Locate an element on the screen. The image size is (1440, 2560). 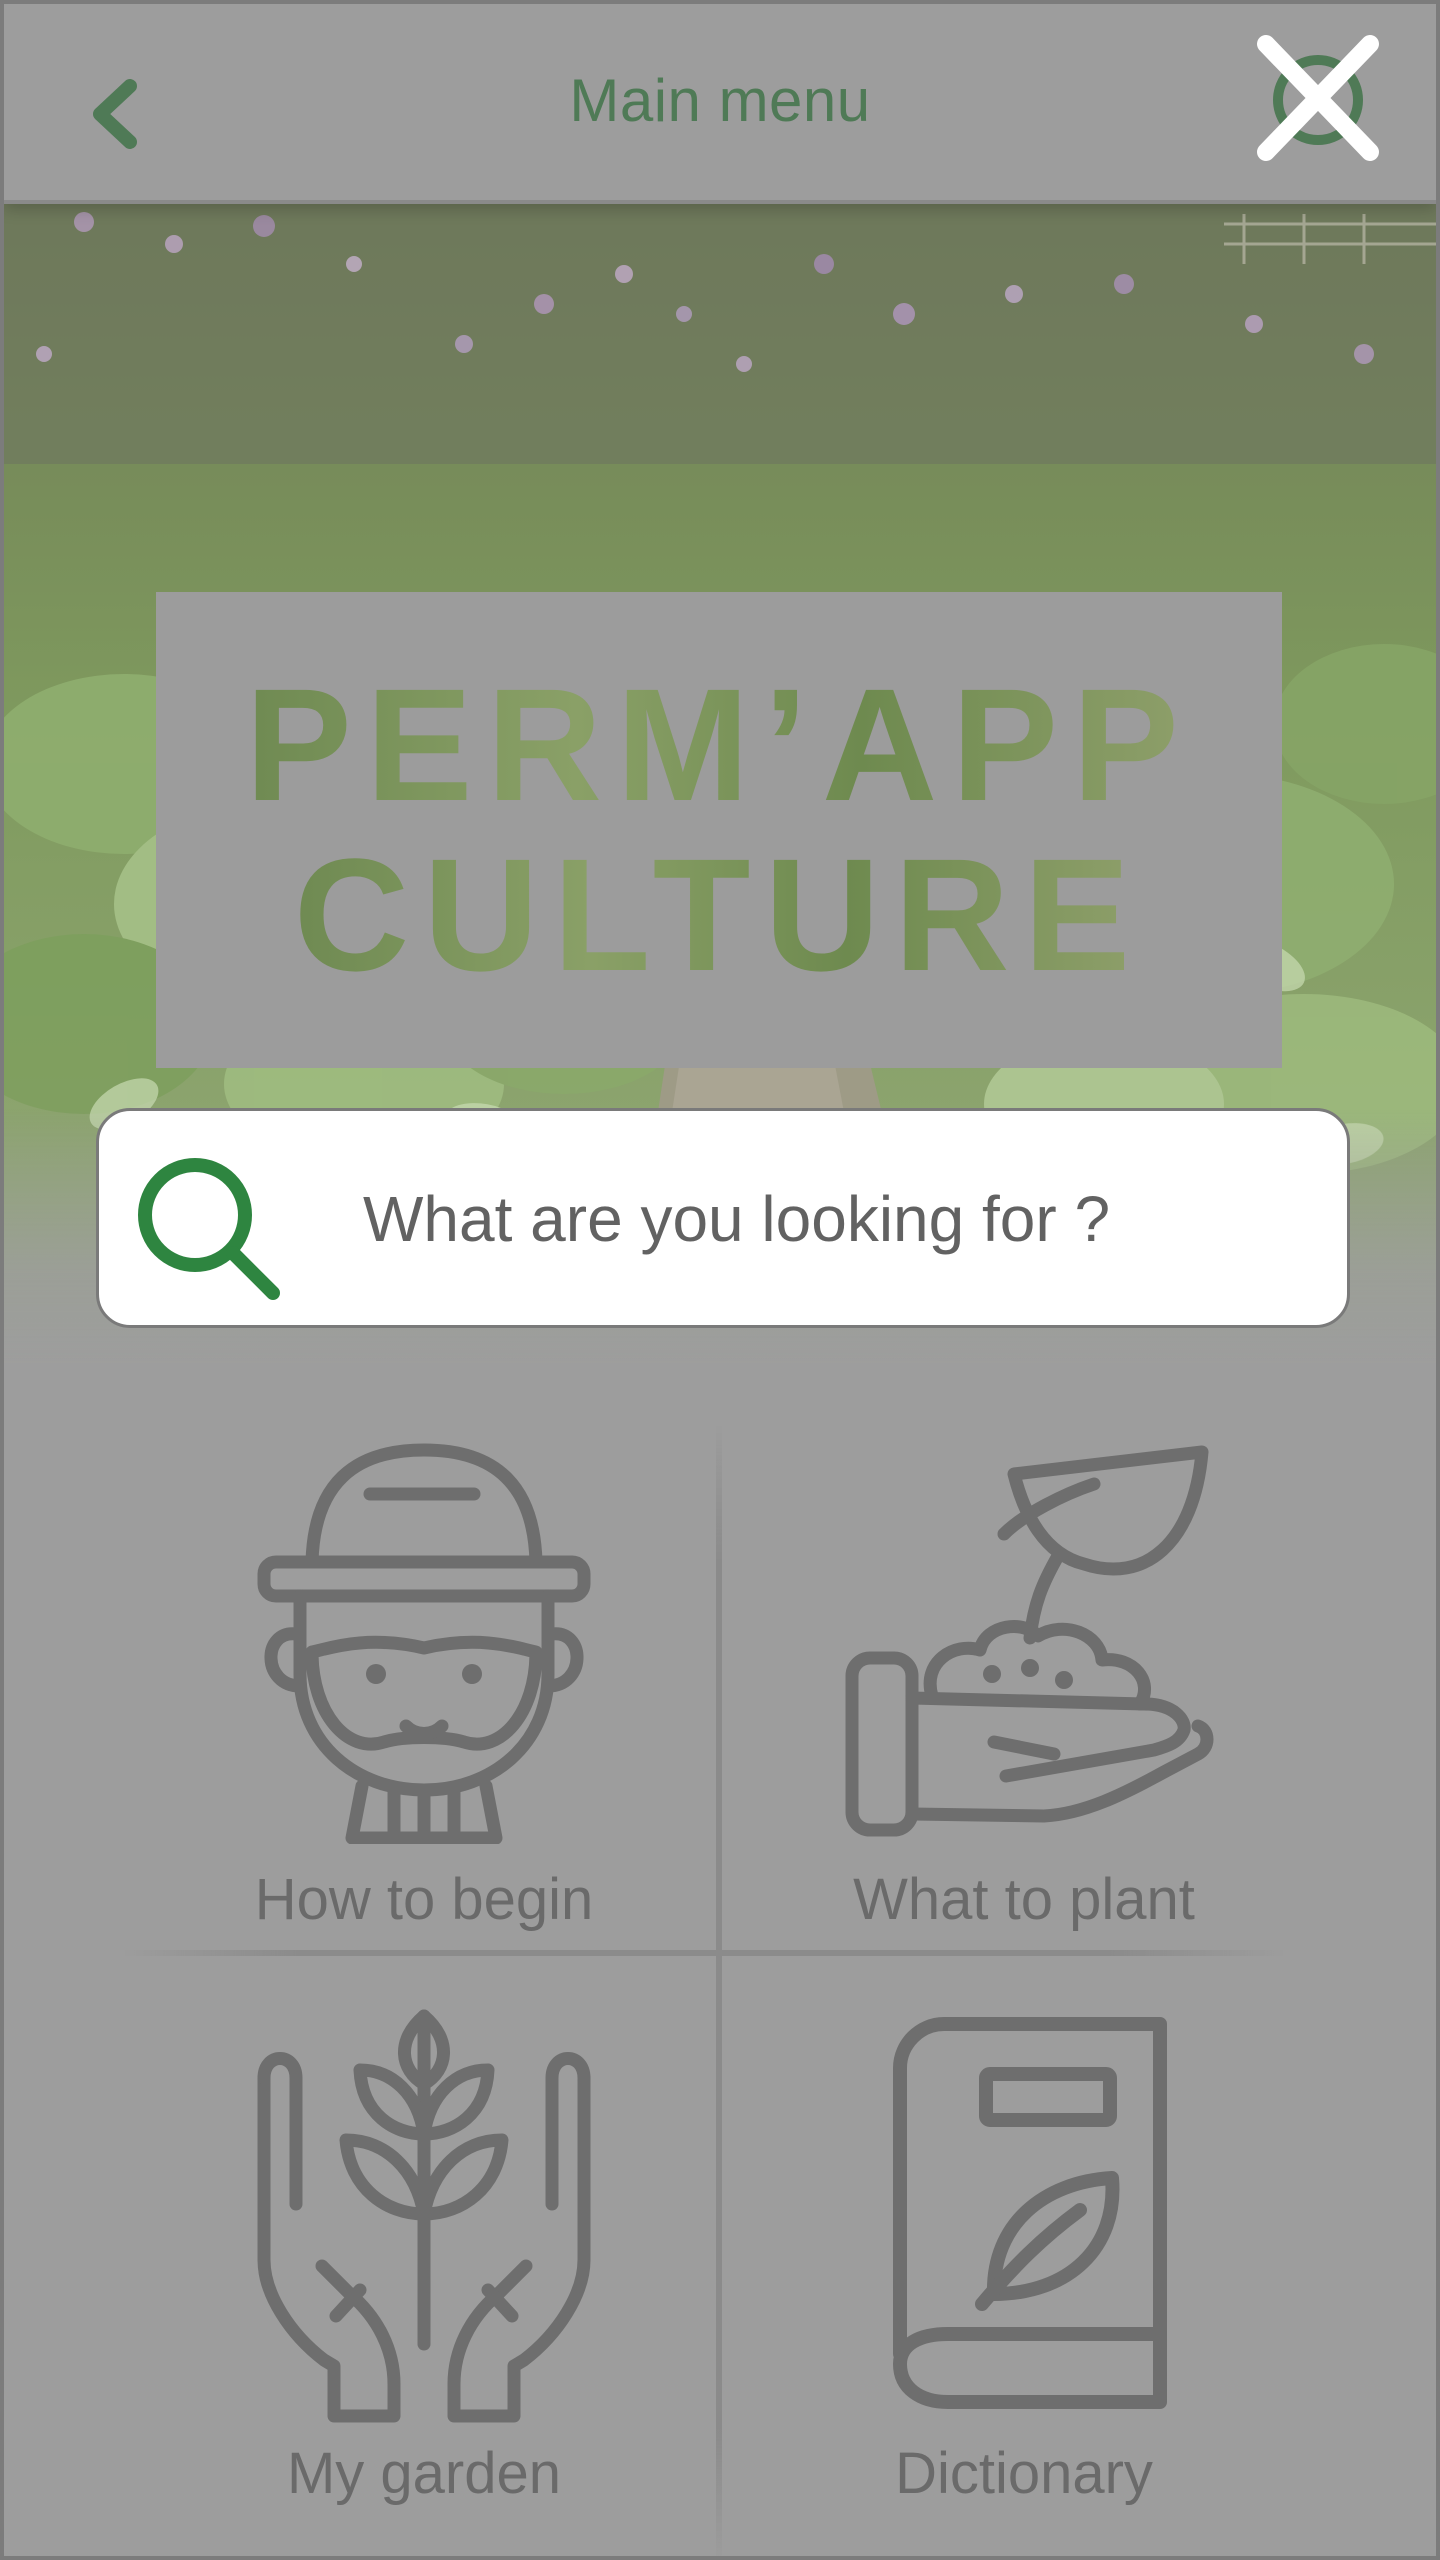
menu-tile-dictionary: Dictionary is located at coordinates (1024, 2274).